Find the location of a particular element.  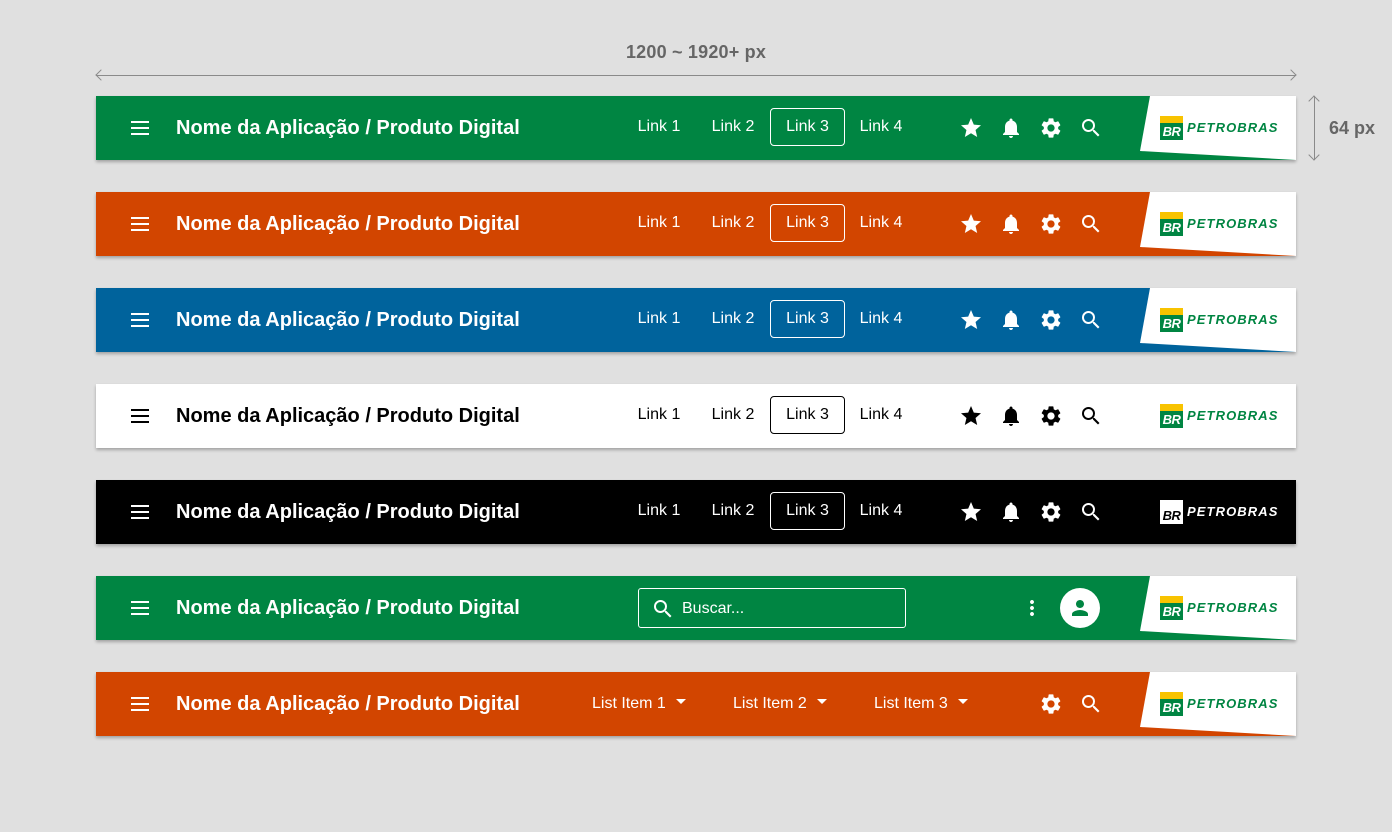

dropdown-list-item-2: List Item 2 is located at coordinates (780, 704).